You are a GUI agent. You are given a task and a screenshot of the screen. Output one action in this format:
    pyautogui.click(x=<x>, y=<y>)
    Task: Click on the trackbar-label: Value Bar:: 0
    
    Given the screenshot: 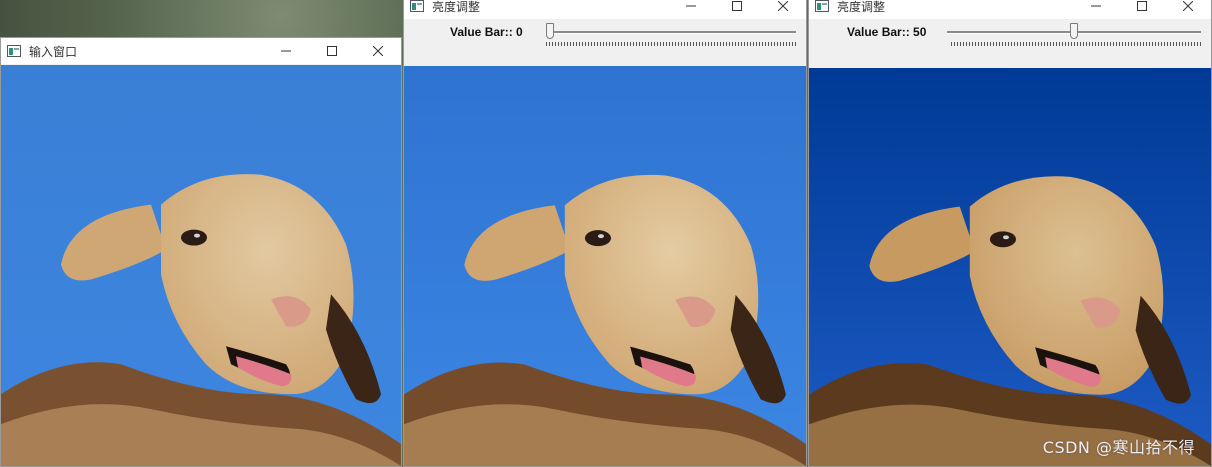 What is the action you would take?
    pyautogui.click(x=486, y=32)
    